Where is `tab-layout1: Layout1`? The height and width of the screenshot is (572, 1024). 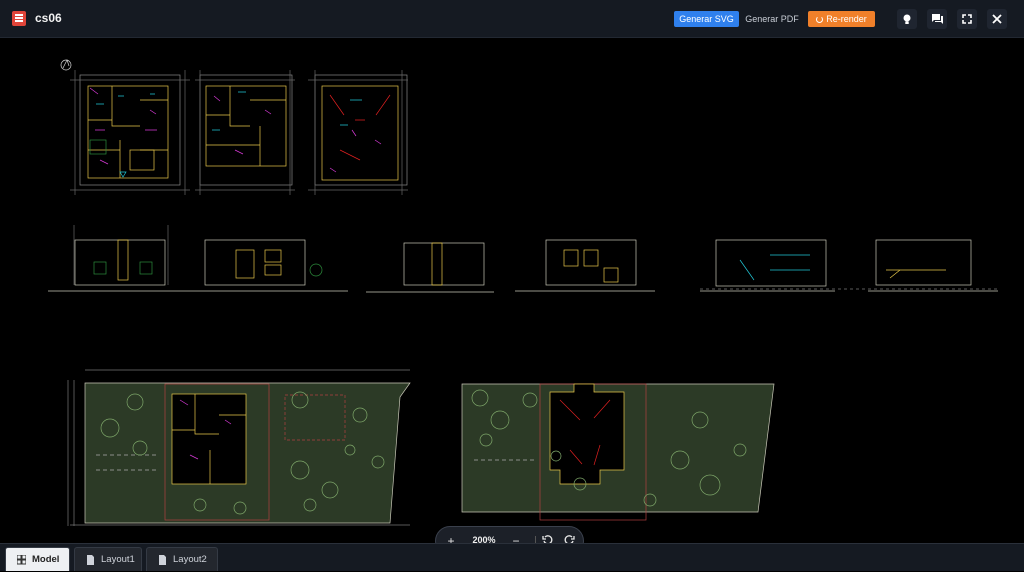 tab-layout1: Layout1 is located at coordinates (108, 559).